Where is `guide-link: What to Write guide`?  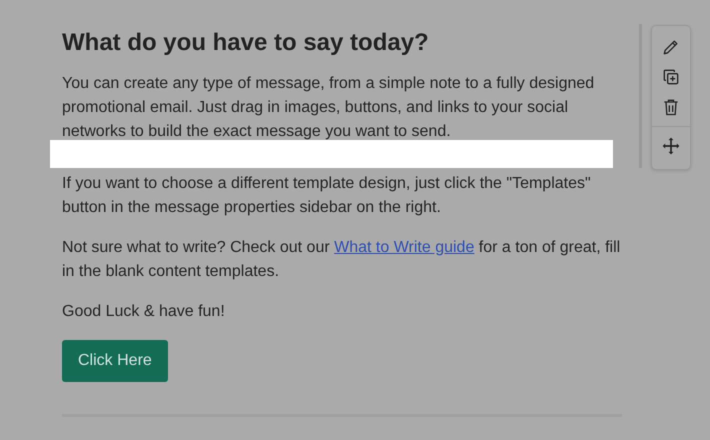 guide-link: What to Write guide is located at coordinates (404, 247).